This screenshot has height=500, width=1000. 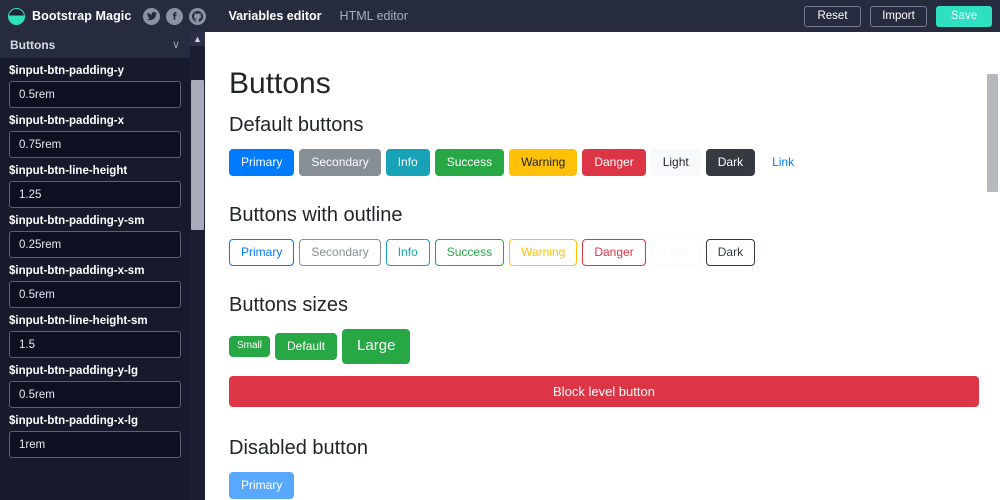 What do you see at coordinates (262, 485) in the screenshot?
I see `disabled-primary-button: Primary` at bounding box center [262, 485].